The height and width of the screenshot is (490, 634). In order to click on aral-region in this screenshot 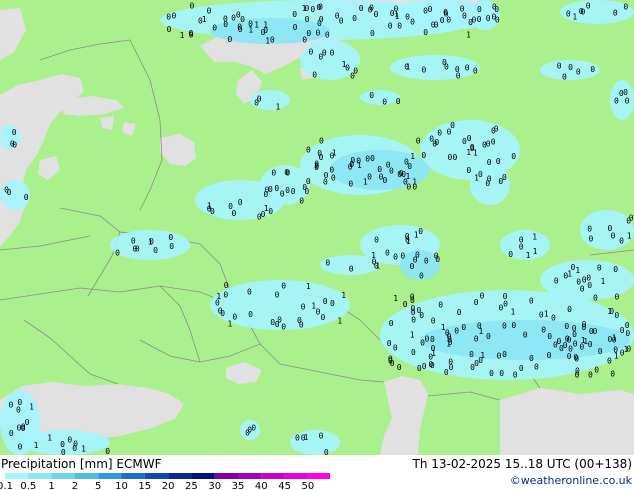, I will do `click(567, 421)`.